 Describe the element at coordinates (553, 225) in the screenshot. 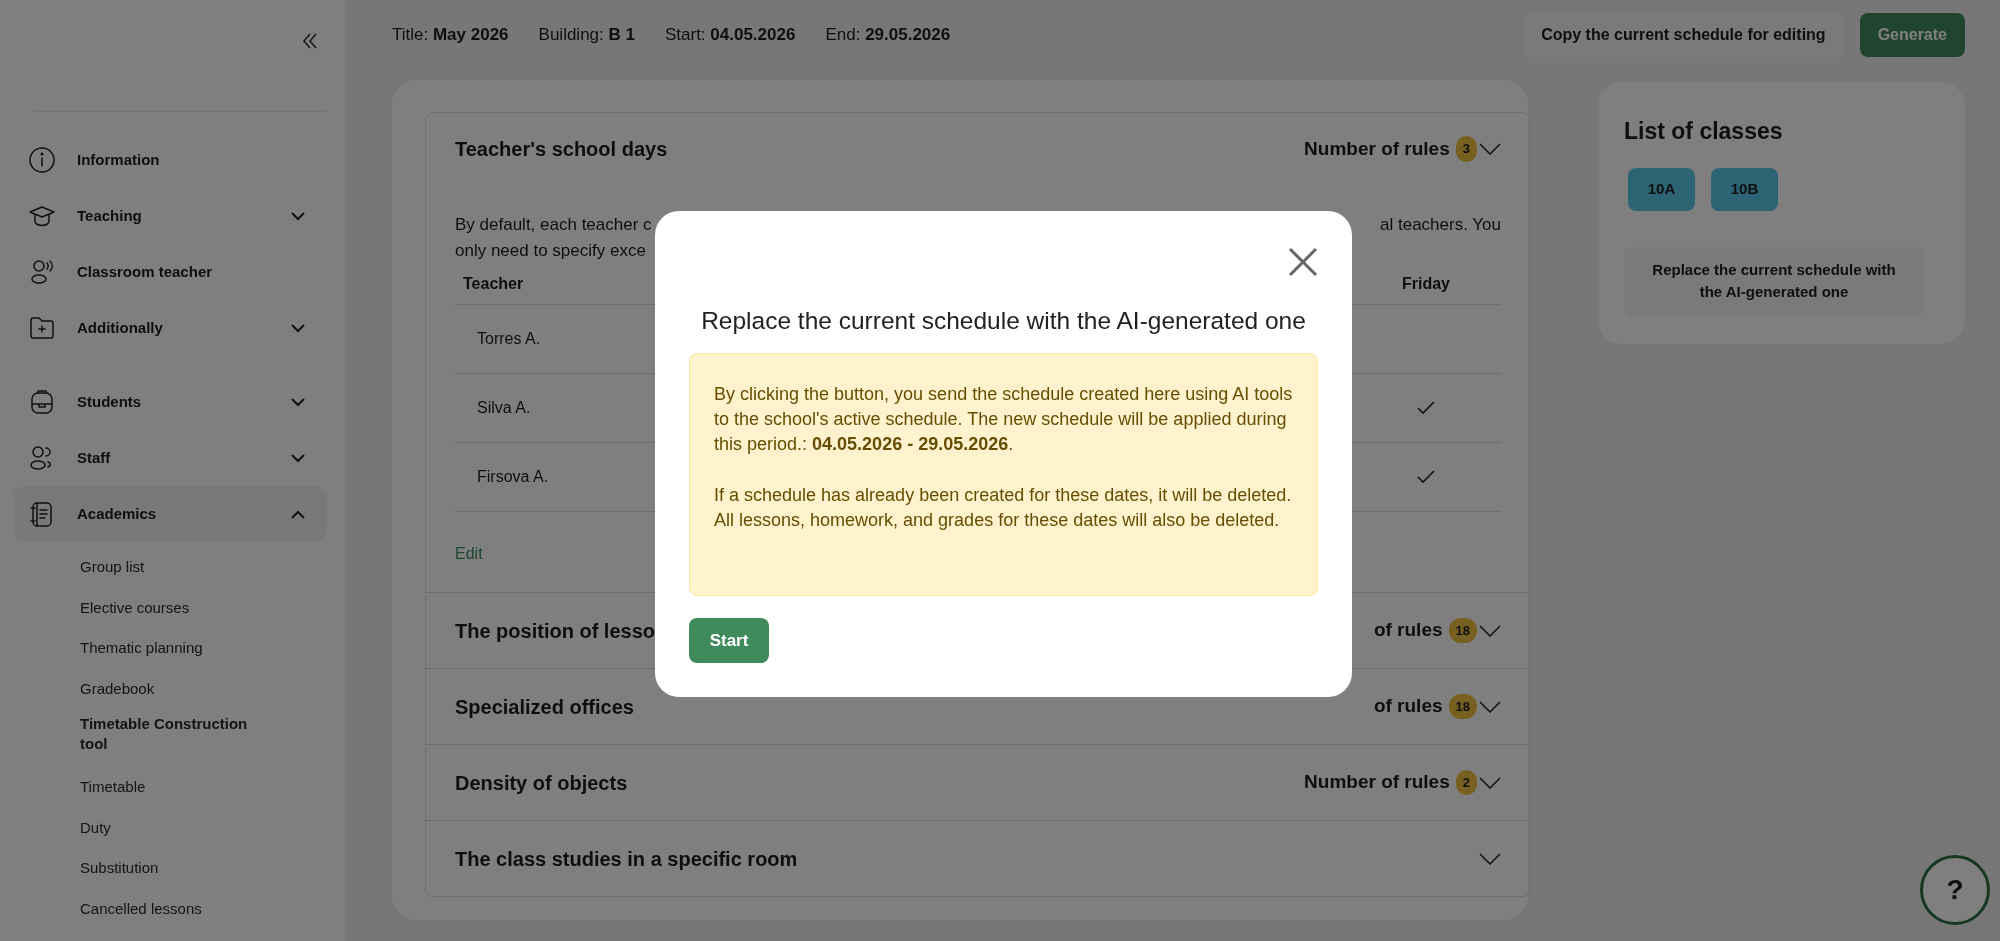

I see `description-text: By default, each teacher c` at that location.